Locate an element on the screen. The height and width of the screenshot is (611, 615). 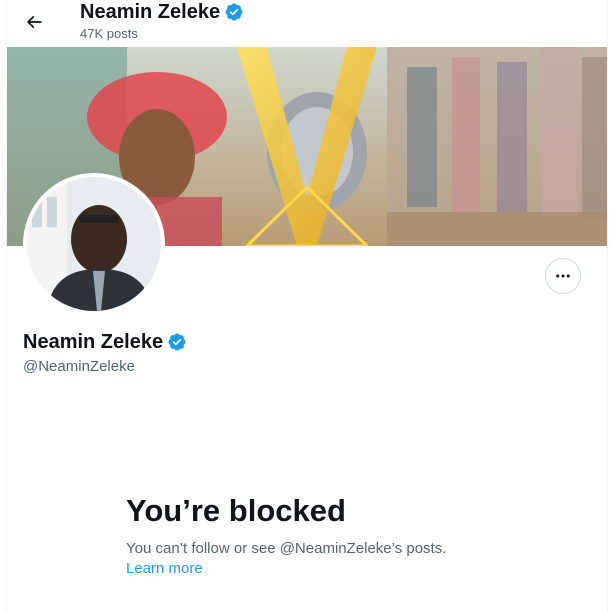
more-options-button is located at coordinates (563, 276).